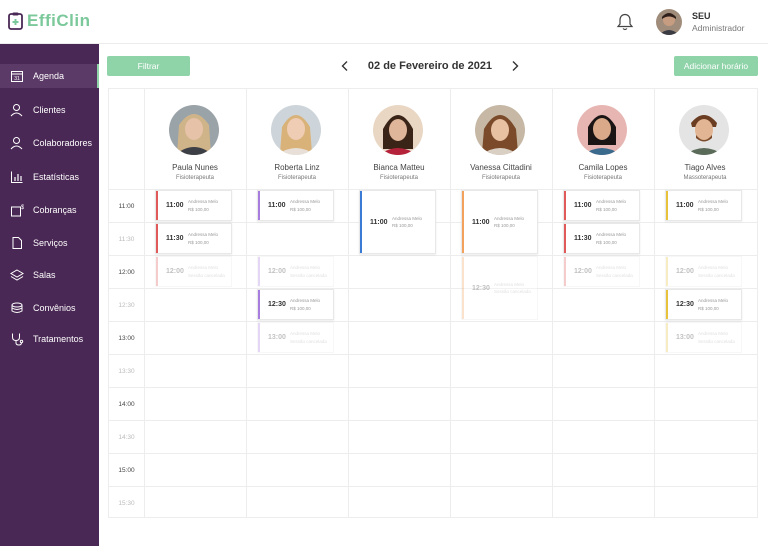 This screenshot has height=546, width=768. Describe the element at coordinates (430, 66) in the screenshot. I see `current-date: 02 de Fevereiro de 2021` at that location.